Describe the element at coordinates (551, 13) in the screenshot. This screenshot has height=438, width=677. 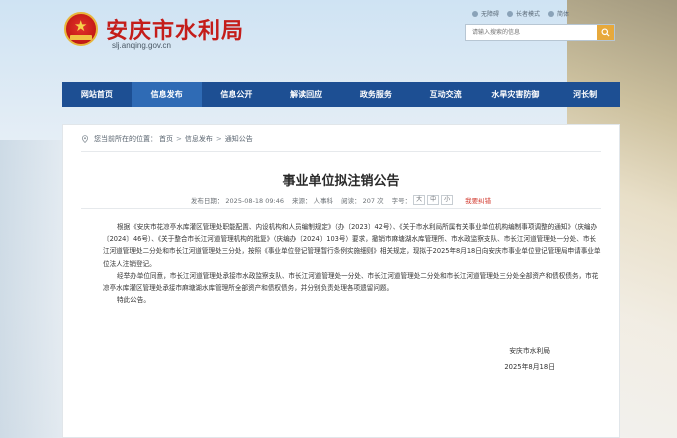
I see `simplified-chinese-icon` at that location.